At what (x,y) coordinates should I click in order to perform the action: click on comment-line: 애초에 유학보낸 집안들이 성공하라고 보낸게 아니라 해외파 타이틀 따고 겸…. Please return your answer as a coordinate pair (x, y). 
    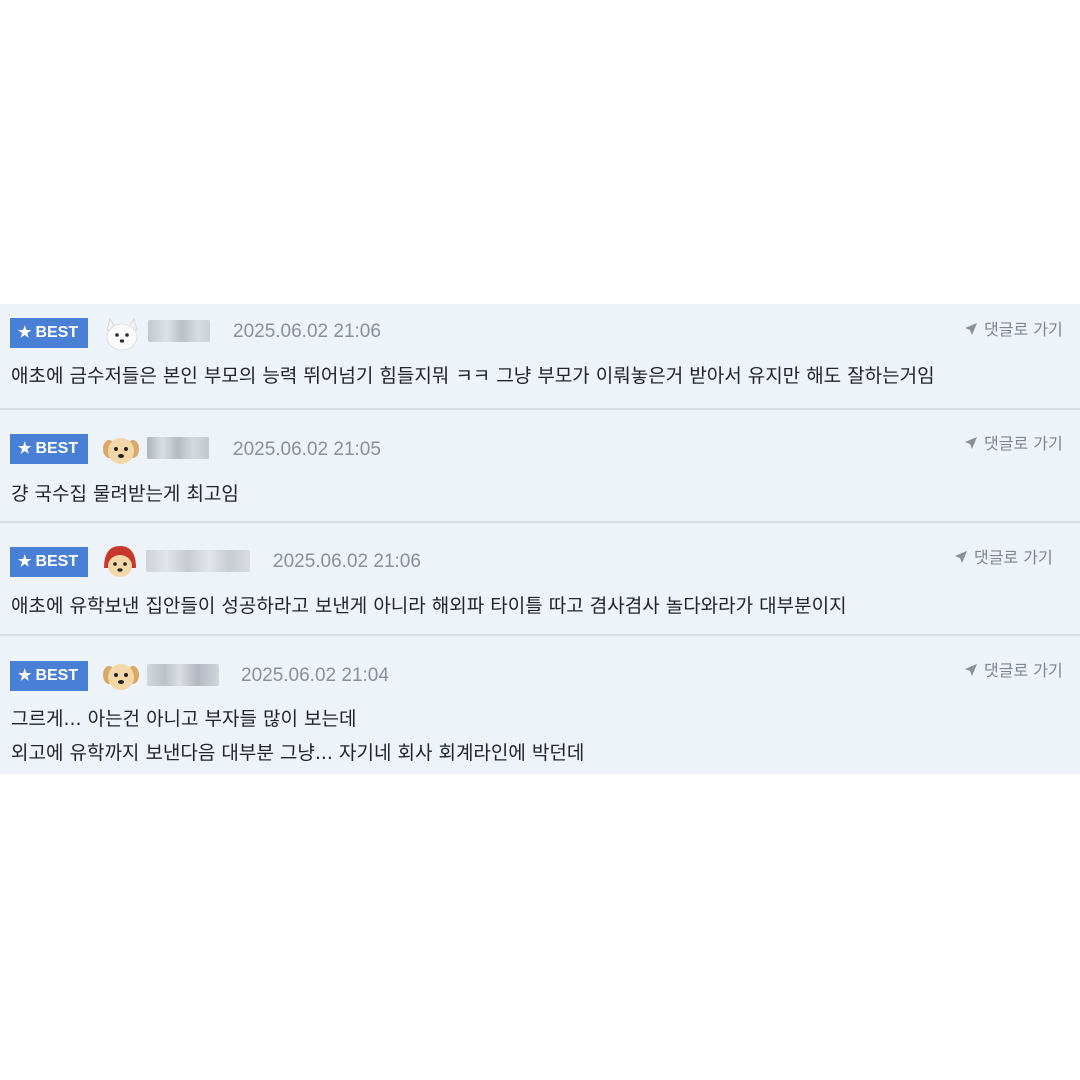
    Looking at the image, I should click on (429, 606).